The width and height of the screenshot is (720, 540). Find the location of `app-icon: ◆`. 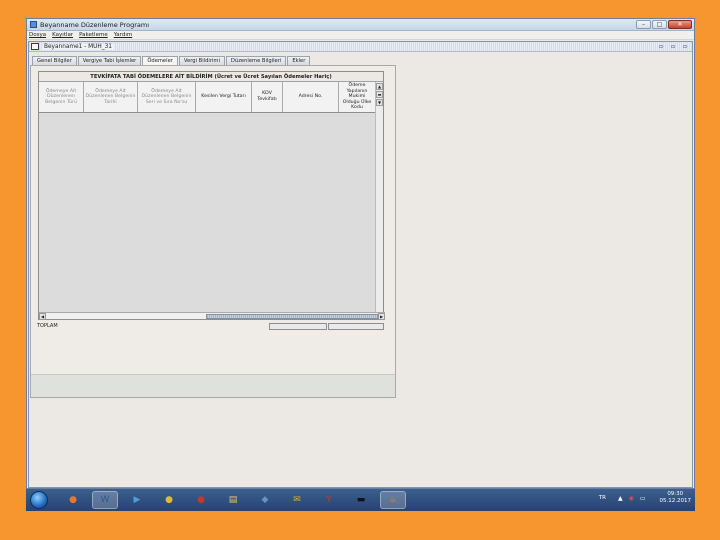

app-icon: ◆ is located at coordinates (265, 500).